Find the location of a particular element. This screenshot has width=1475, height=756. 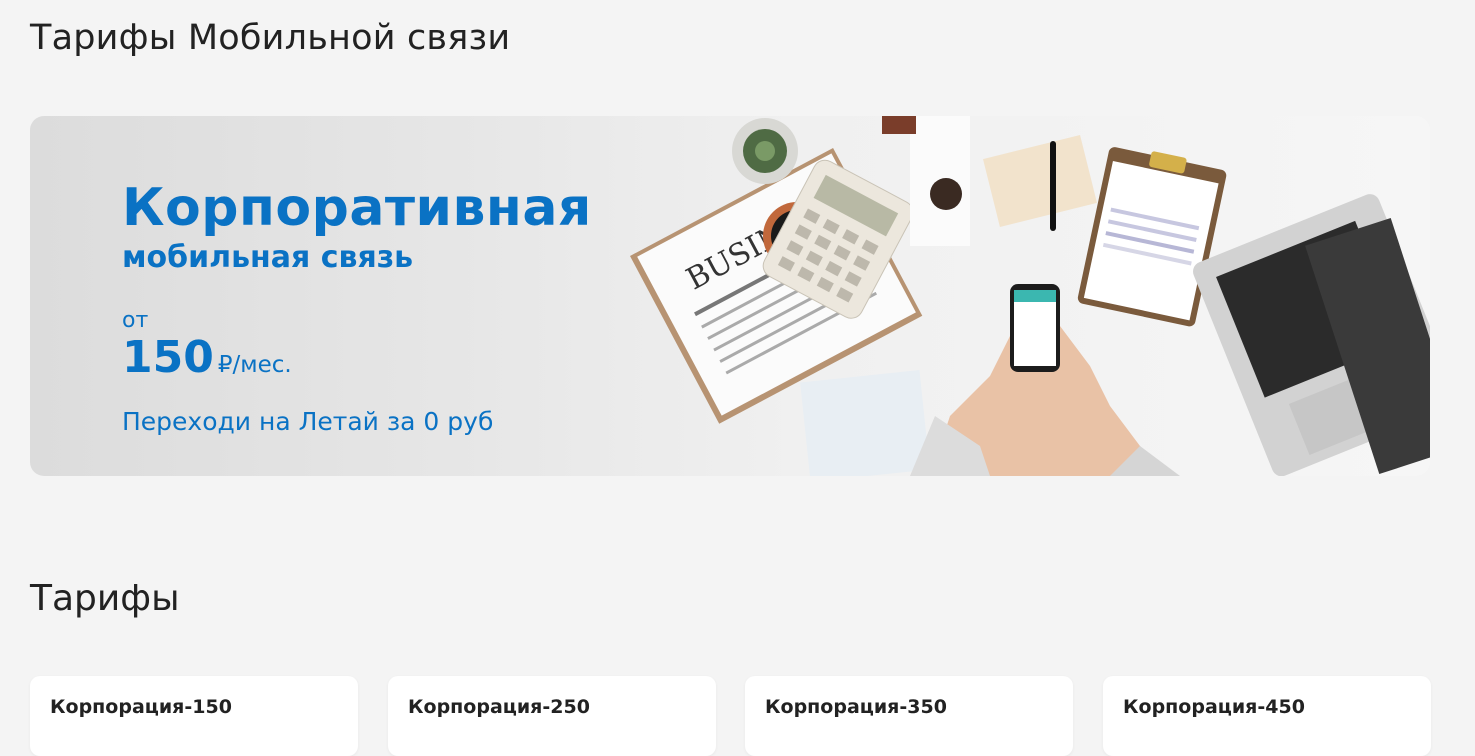

price-row: 150 ₽/мес. is located at coordinates (357, 362).